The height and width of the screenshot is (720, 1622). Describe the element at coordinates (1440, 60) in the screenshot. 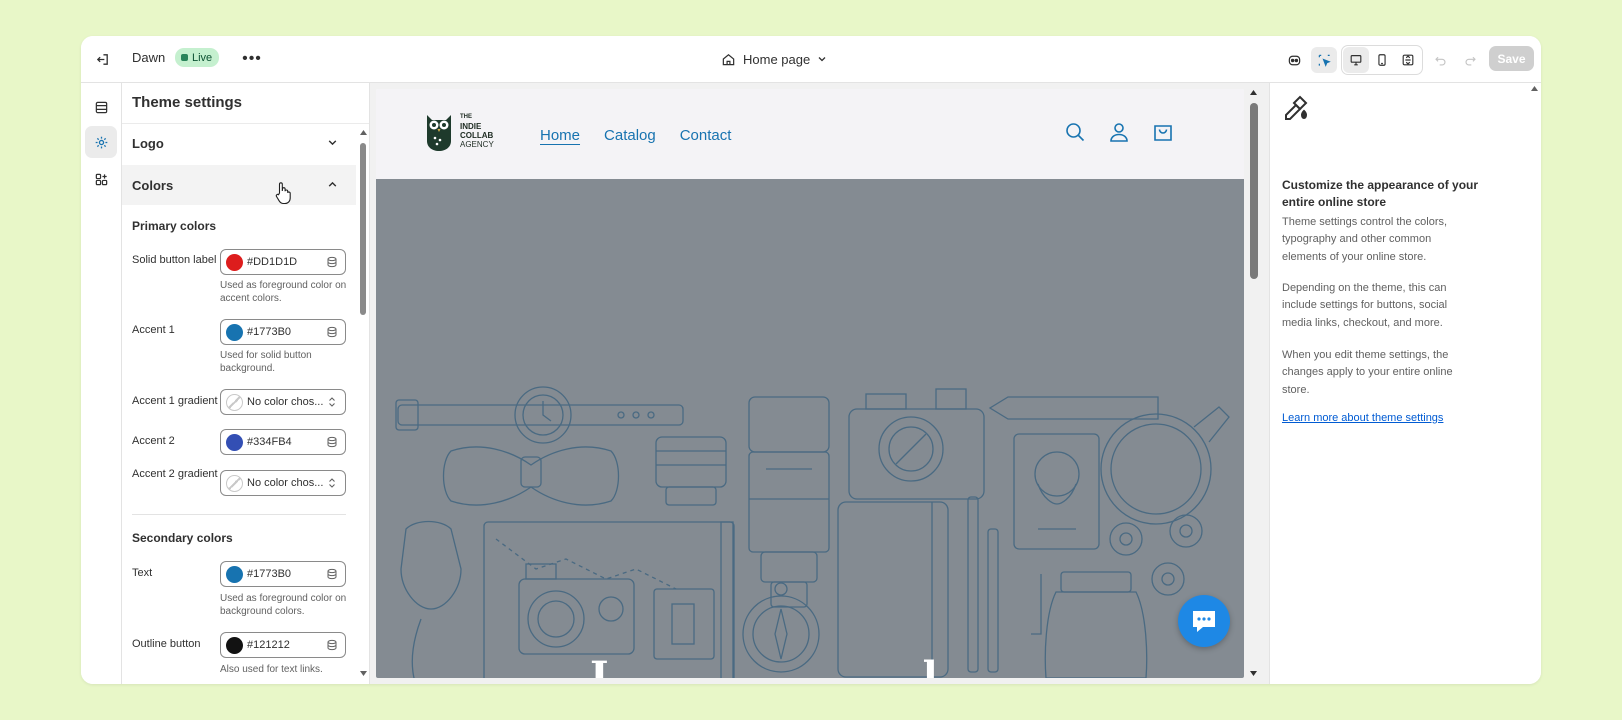

I see `undo-icon` at that location.